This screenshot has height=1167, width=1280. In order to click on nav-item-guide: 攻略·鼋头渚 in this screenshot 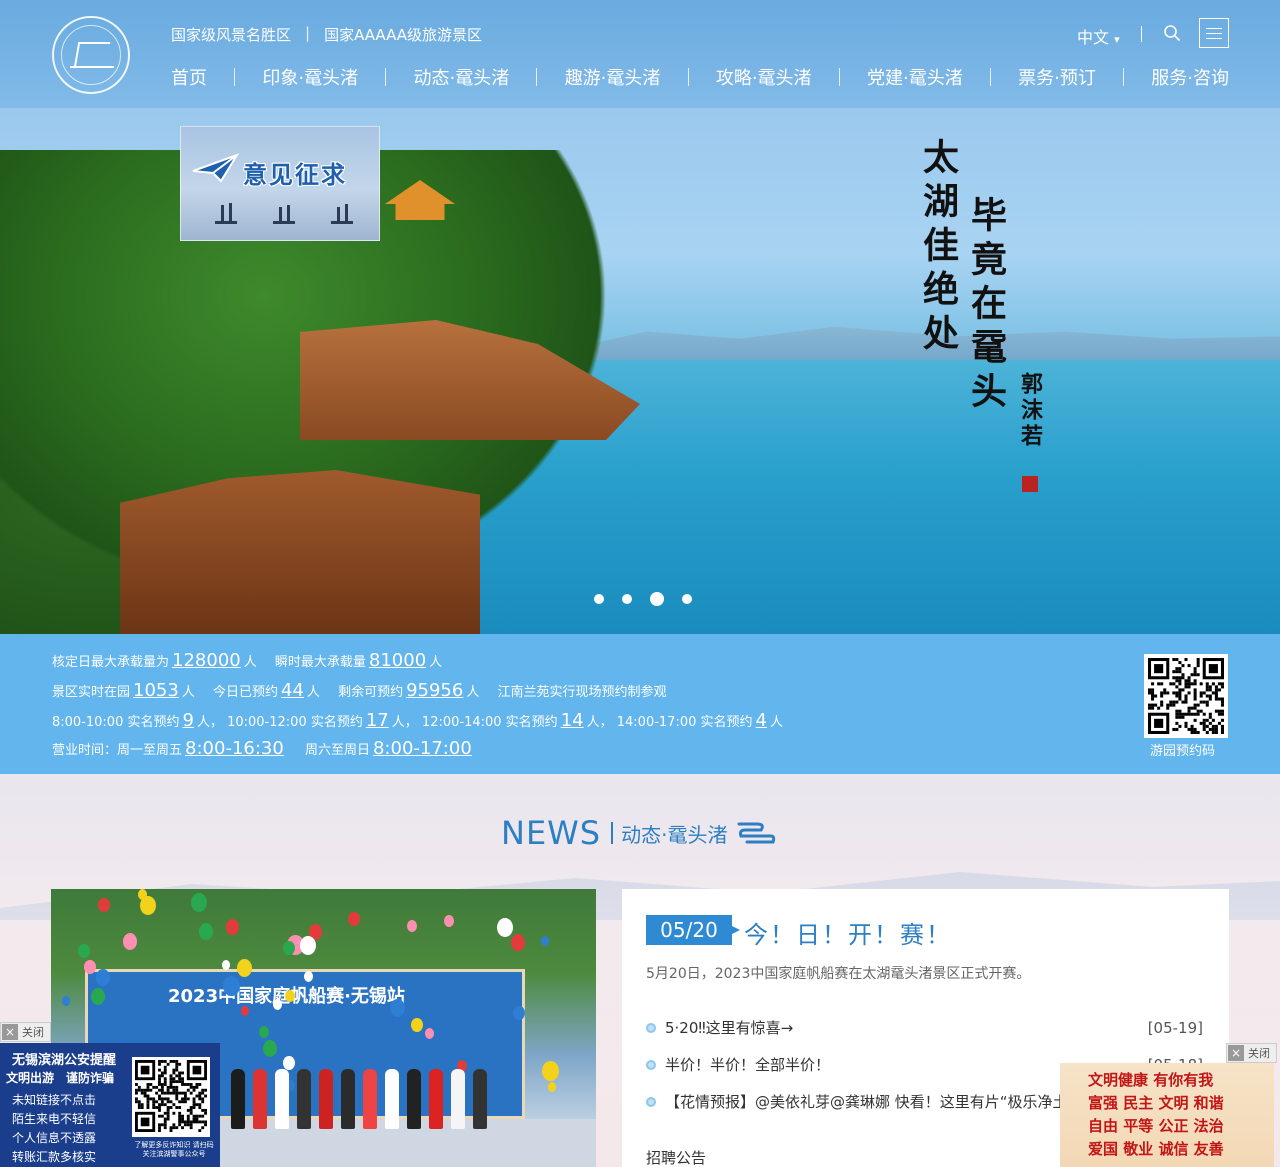, I will do `click(764, 77)`.